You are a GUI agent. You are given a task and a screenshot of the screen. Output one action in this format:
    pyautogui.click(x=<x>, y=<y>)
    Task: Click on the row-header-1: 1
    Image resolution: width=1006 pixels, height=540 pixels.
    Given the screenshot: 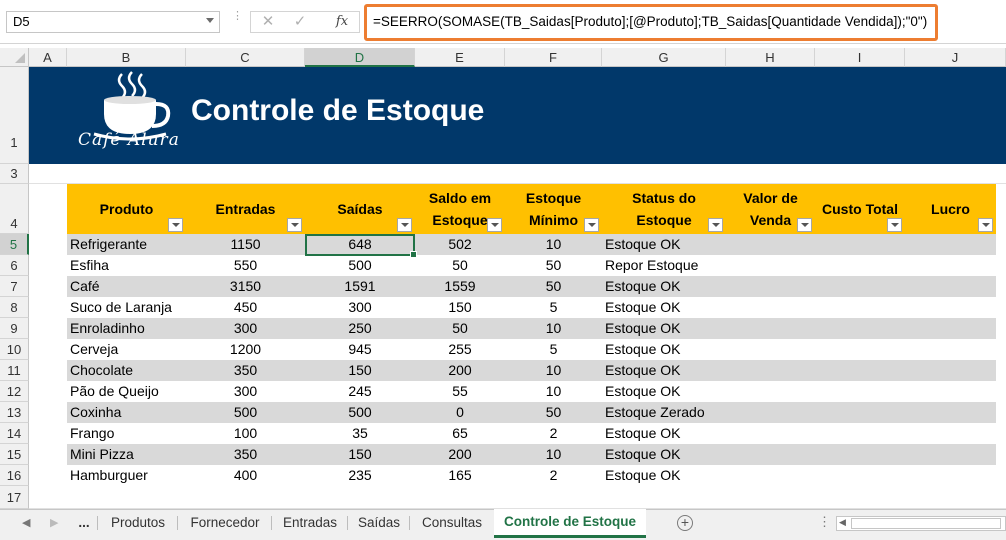 What is the action you would take?
    pyautogui.click(x=14, y=115)
    